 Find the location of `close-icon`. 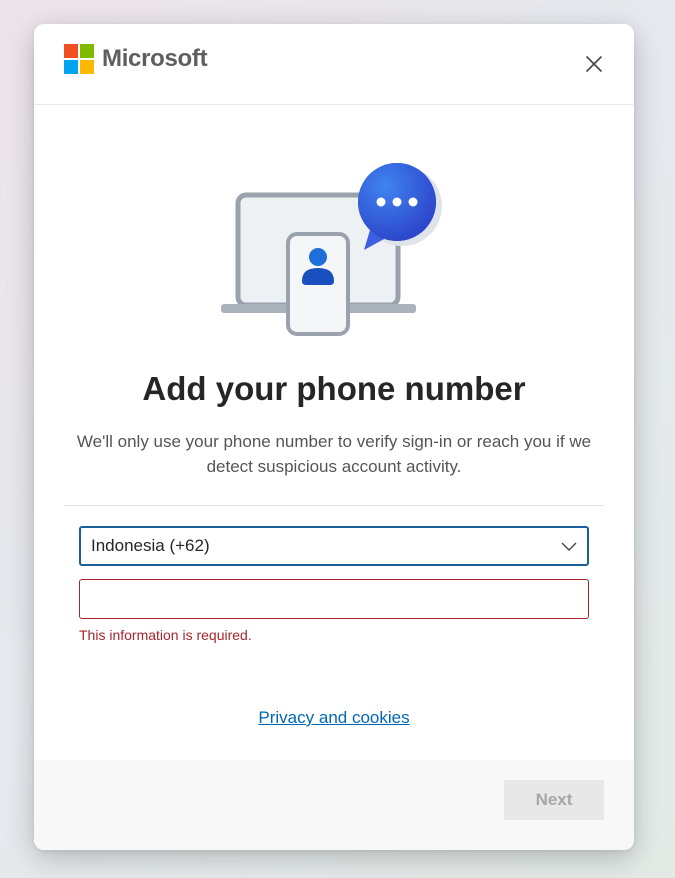

close-icon is located at coordinates (594, 64).